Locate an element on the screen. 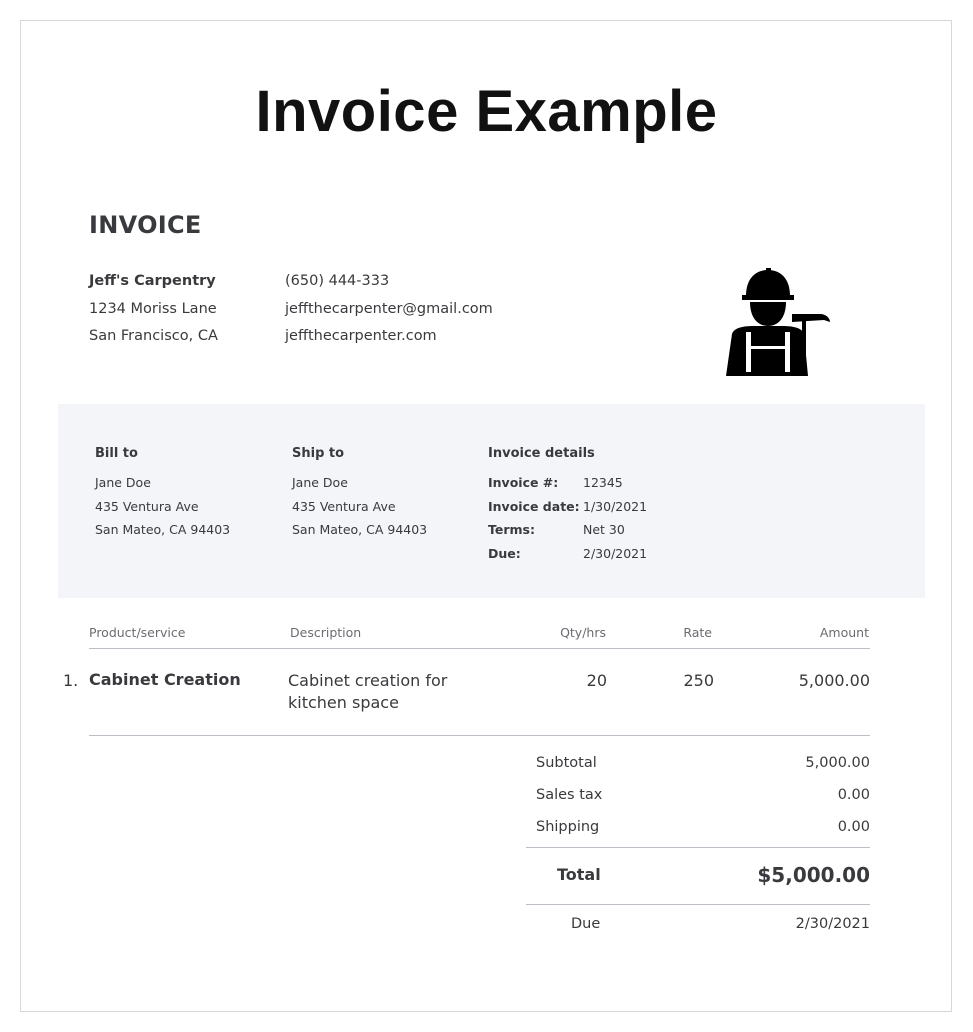 The width and height of the screenshot is (973, 1032). items-divider is located at coordinates (479, 735).